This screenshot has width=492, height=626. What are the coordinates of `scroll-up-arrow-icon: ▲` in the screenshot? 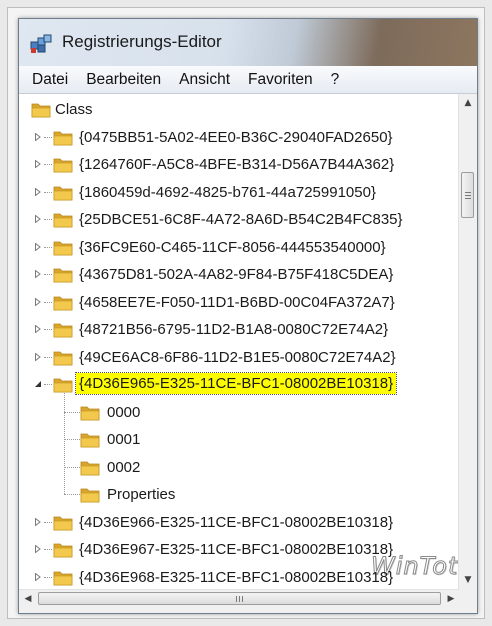 It's located at (468, 103).